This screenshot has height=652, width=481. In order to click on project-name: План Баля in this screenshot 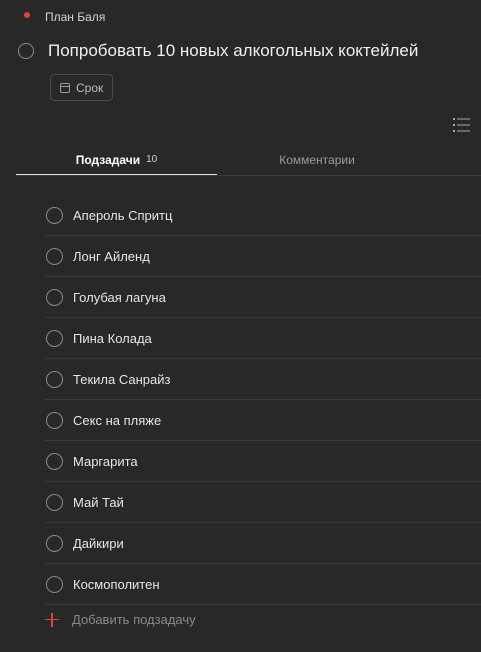, I will do `click(75, 17)`.